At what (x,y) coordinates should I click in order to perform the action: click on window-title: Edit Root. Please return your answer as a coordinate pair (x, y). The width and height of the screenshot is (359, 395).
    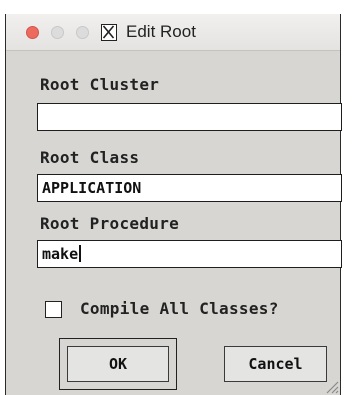
    Looking at the image, I should click on (161, 31).